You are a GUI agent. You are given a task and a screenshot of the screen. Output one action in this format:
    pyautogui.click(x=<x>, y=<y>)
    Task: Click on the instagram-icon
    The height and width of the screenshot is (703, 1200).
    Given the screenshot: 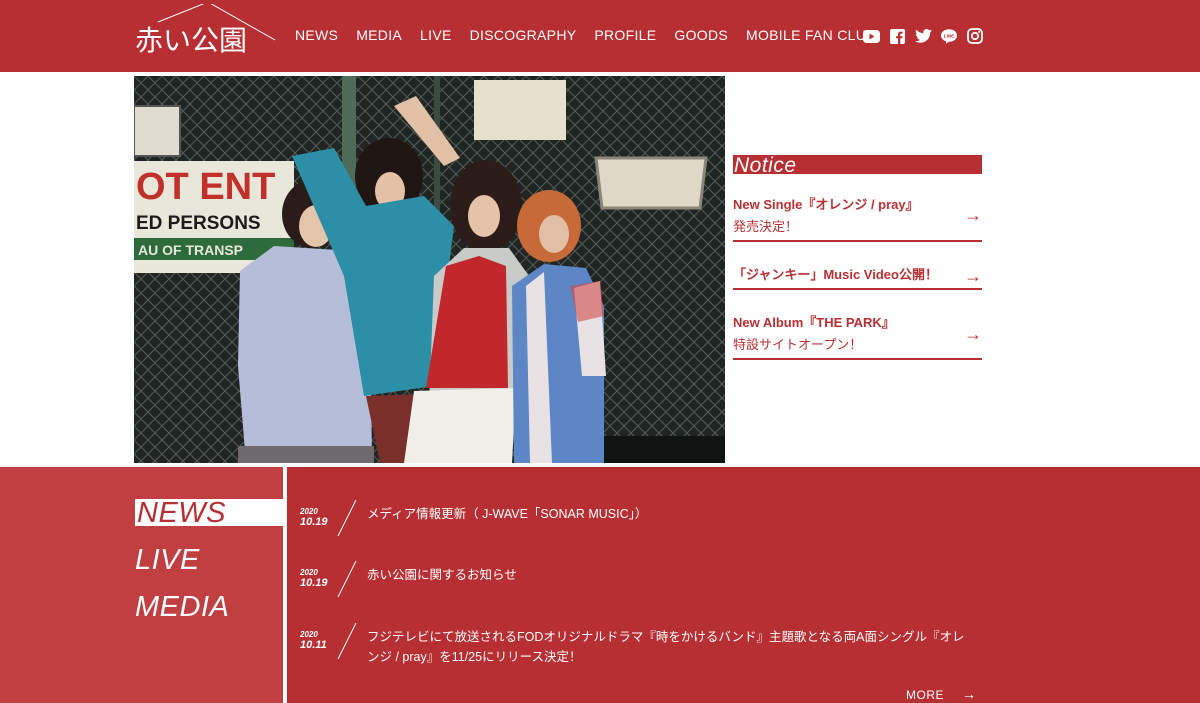 What is the action you would take?
    pyautogui.click(x=975, y=36)
    